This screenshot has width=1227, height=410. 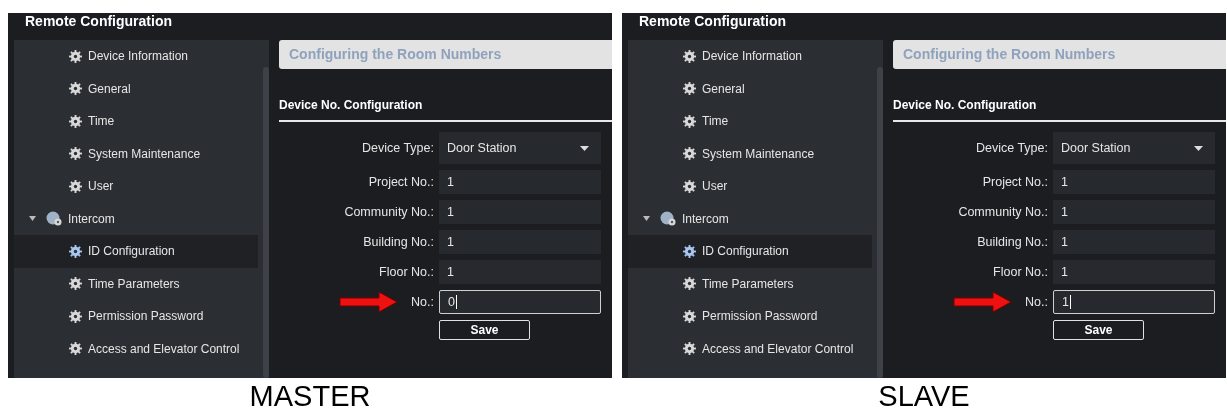 I want to click on caption: MASTER, so click(x=310, y=395).